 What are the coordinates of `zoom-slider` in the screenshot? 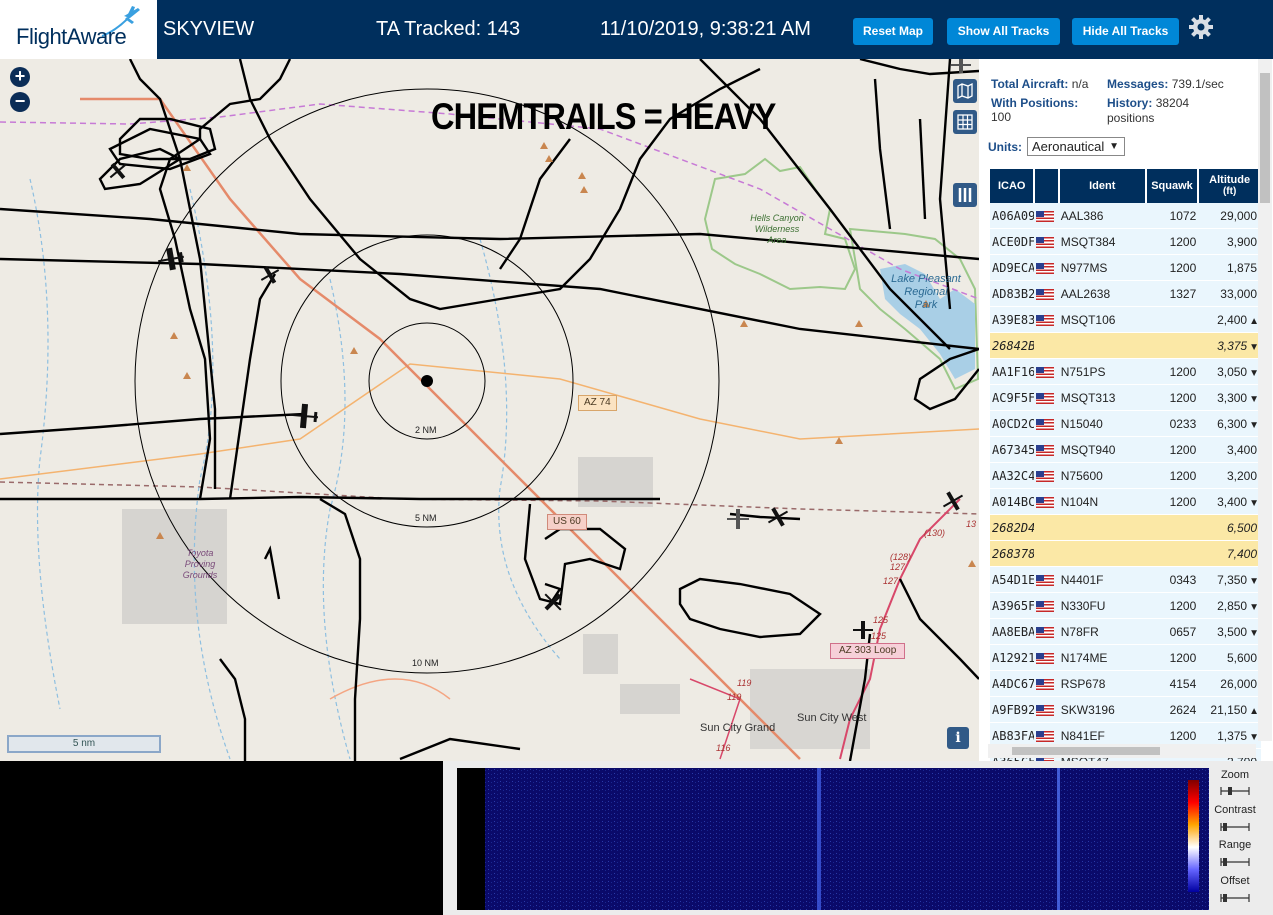 It's located at (1235, 791).